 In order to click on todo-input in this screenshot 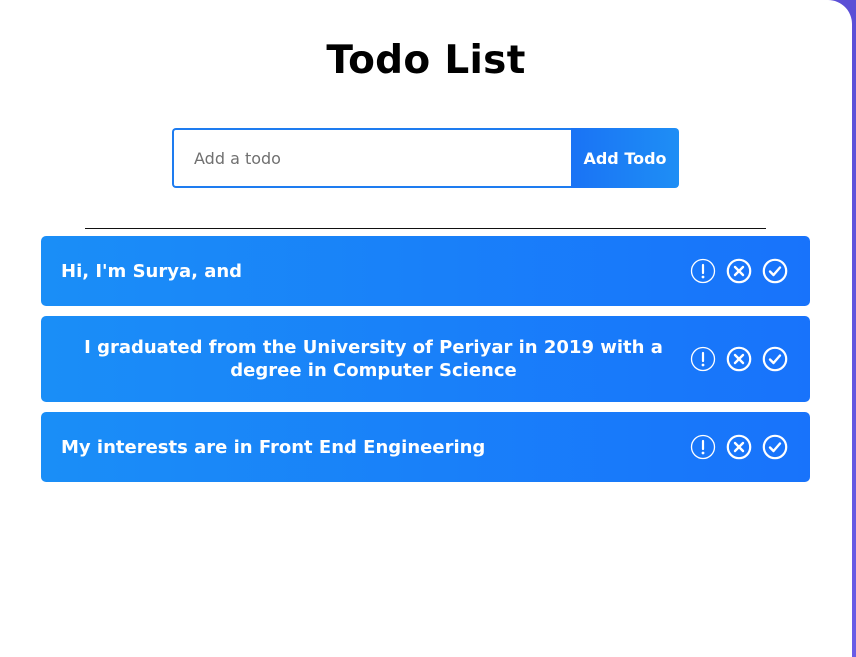, I will do `click(371, 158)`.